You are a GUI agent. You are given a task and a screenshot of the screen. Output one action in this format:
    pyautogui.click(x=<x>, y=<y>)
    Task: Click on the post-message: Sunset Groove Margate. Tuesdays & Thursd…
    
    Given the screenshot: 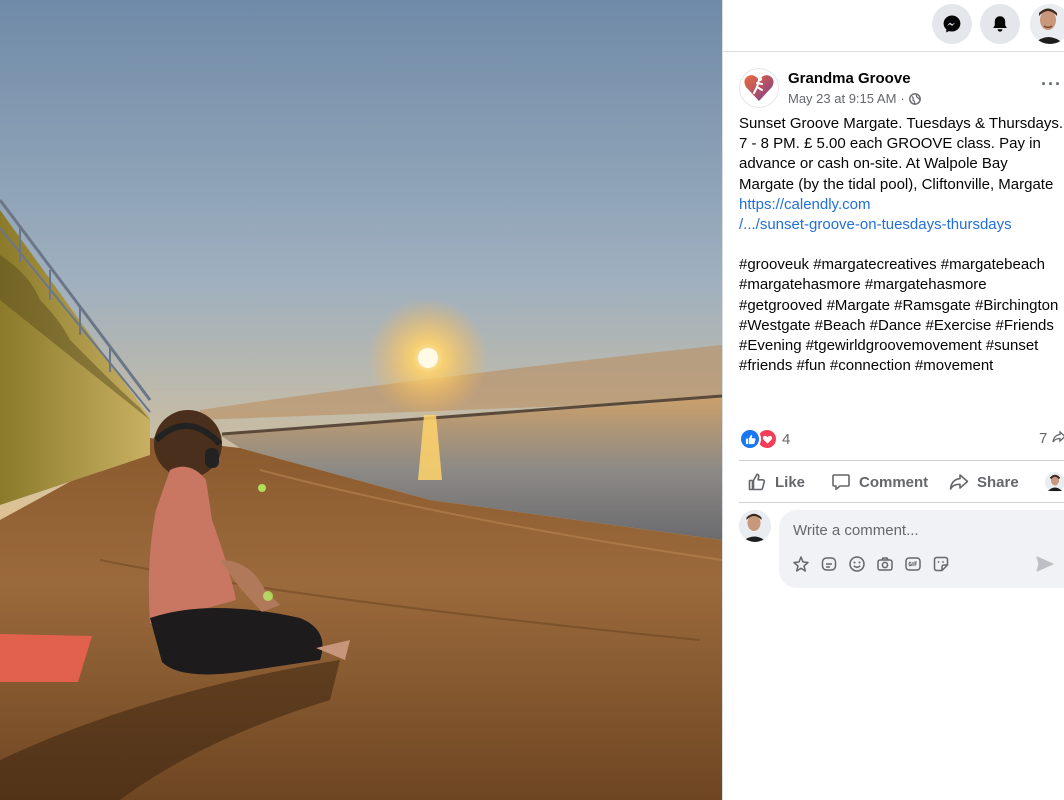 What is the action you would take?
    pyautogui.click(x=901, y=154)
    